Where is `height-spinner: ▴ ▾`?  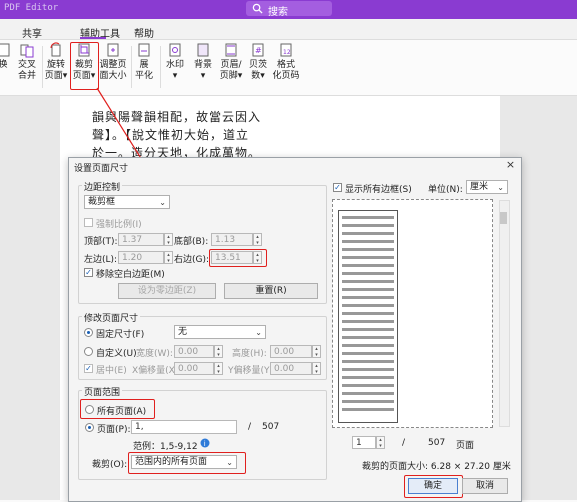
height-spinner: ▴ ▾ is located at coordinates (316, 351).